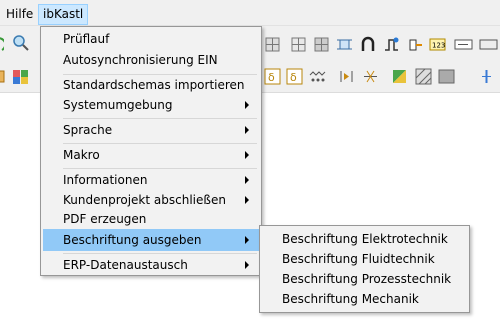 This screenshot has height=334, width=500. I want to click on menu-item-makro: Makro, so click(151, 155).